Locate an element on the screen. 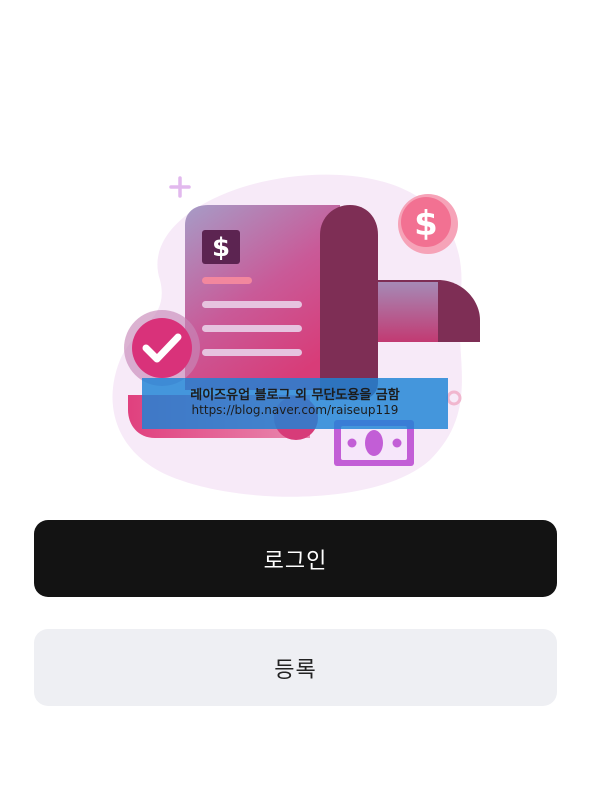  paper-roll is located at coordinates (349, 302).